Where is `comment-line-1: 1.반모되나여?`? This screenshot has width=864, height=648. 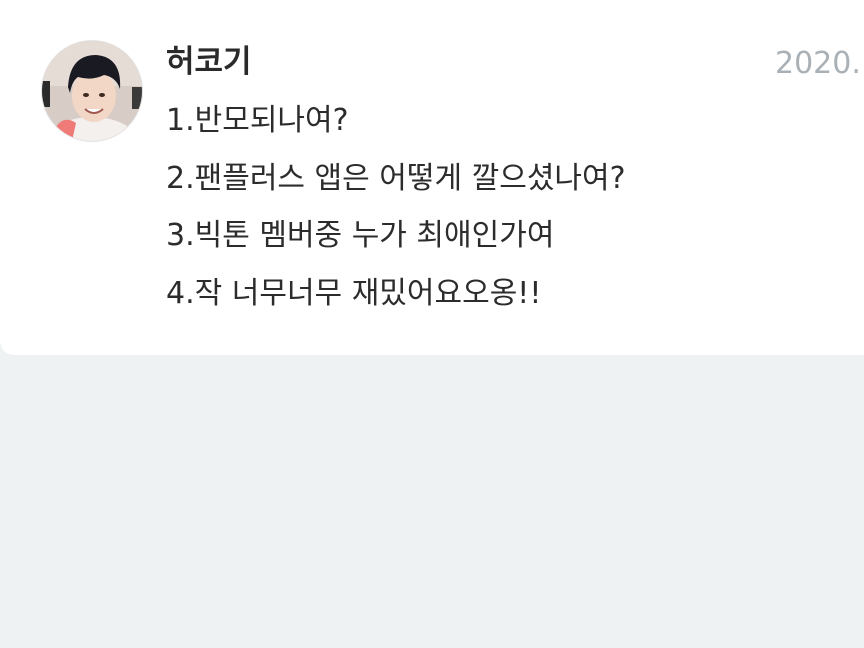
comment-line-1: 1.반모되나여? is located at coordinates (257, 120).